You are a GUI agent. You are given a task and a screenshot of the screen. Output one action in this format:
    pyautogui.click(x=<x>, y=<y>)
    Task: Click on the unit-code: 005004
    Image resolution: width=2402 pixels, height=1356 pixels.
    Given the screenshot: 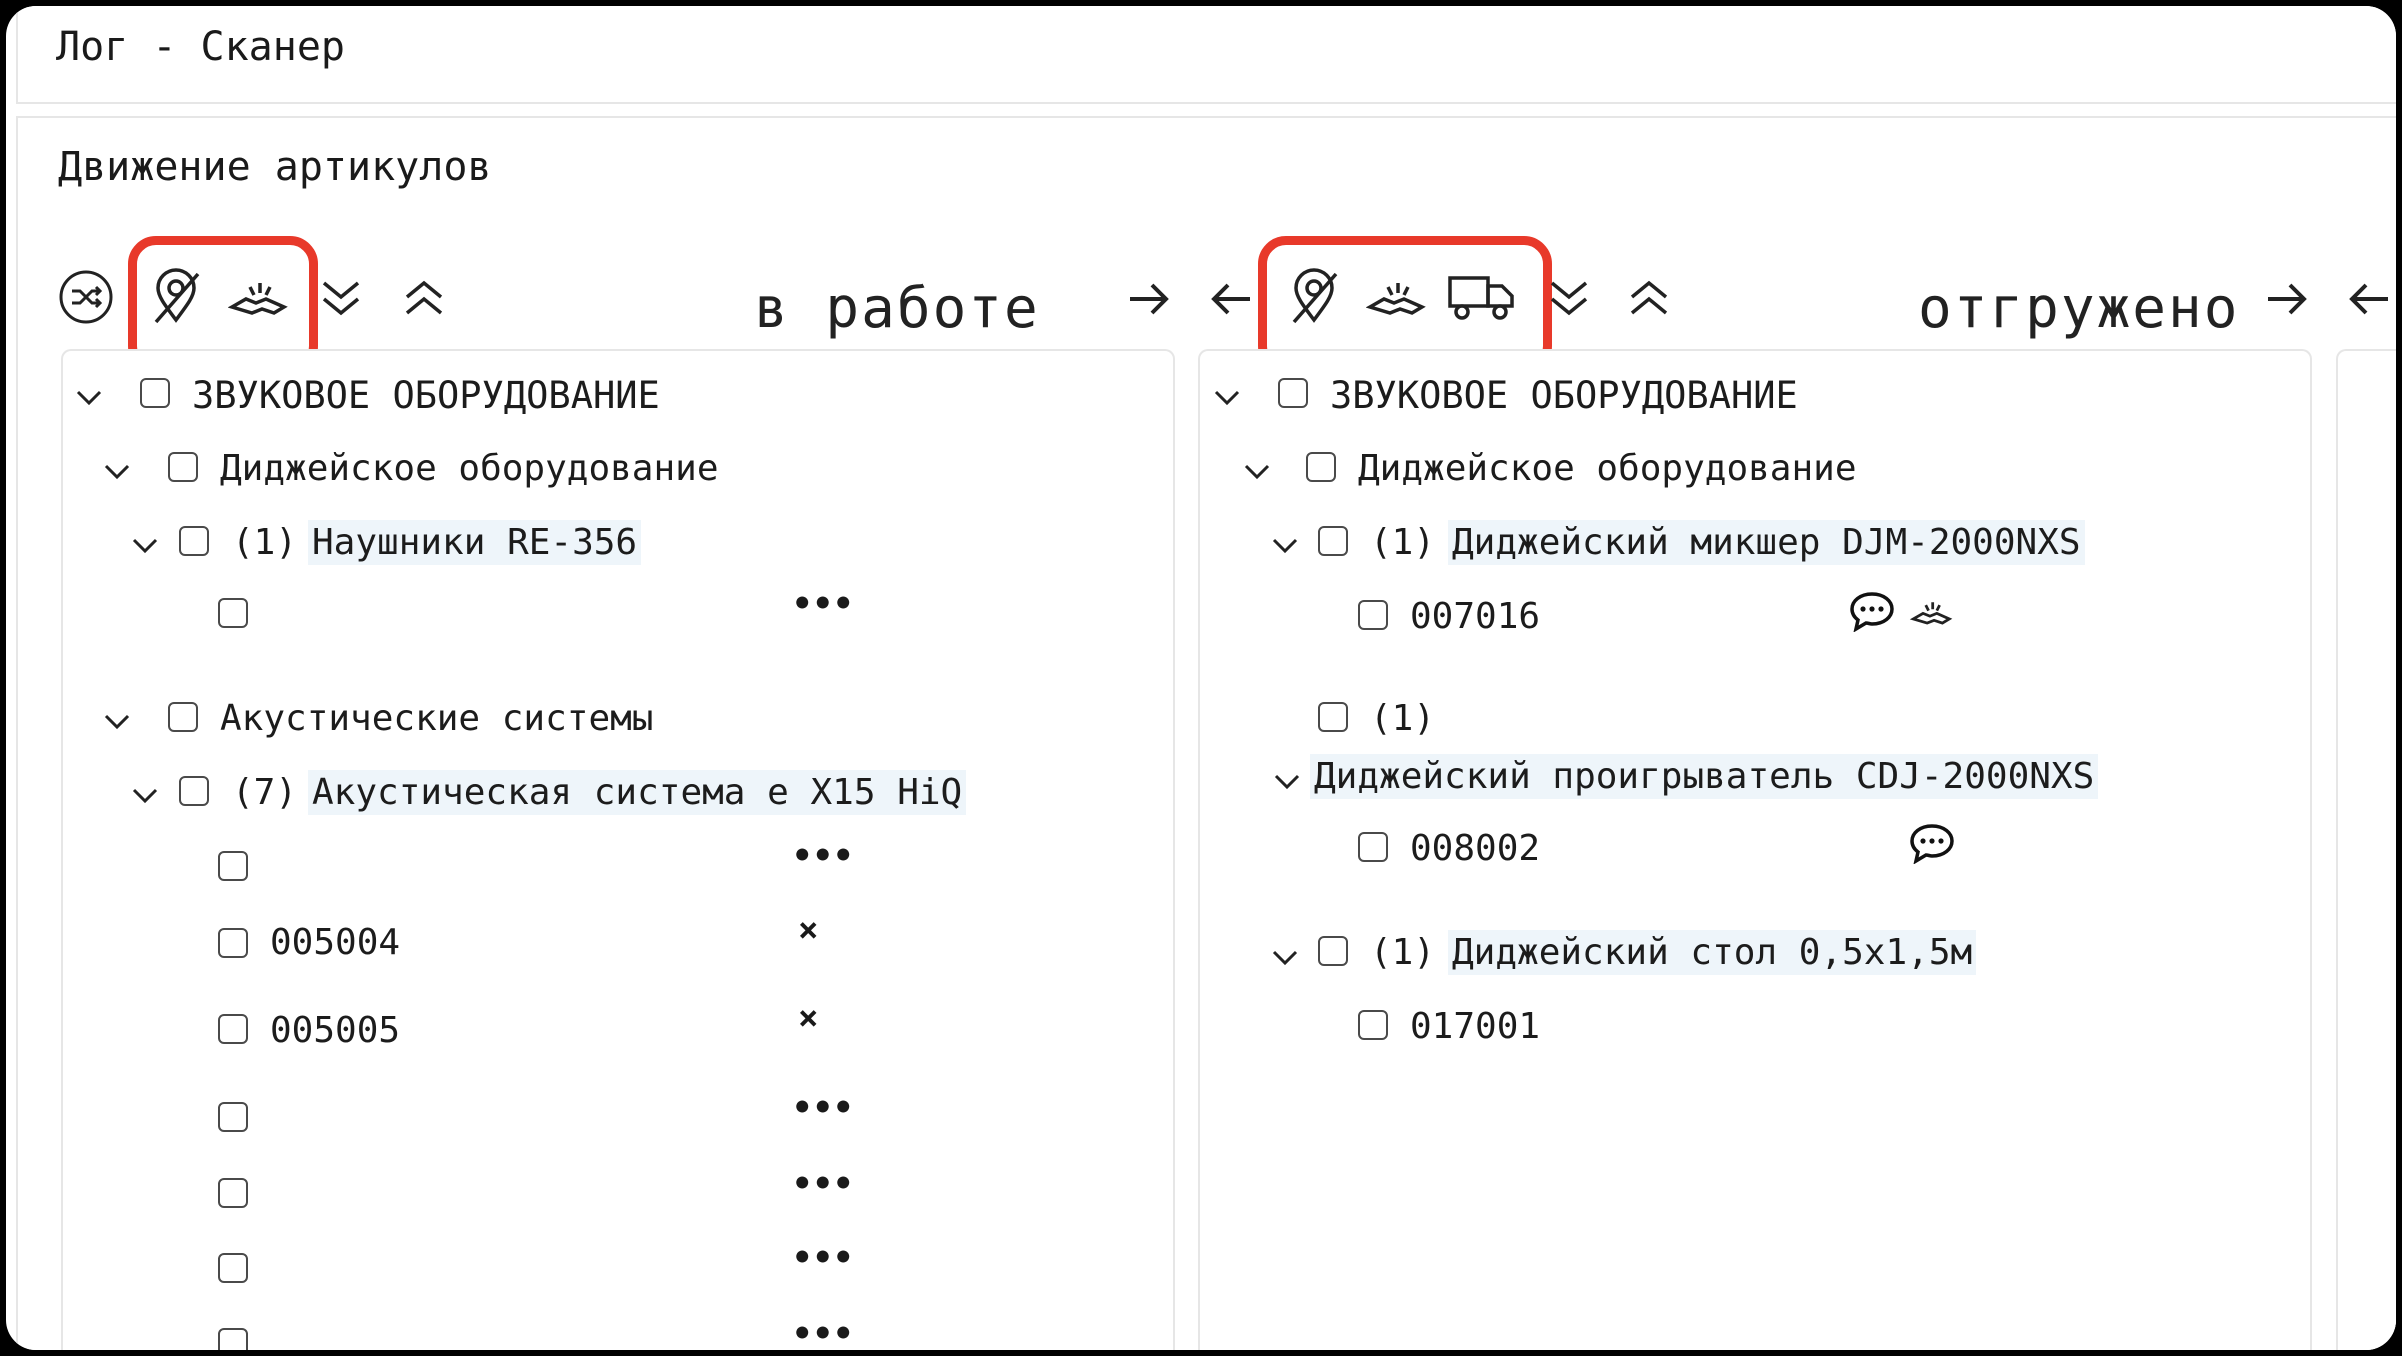 What is the action you would take?
    pyautogui.click(x=335, y=942)
    